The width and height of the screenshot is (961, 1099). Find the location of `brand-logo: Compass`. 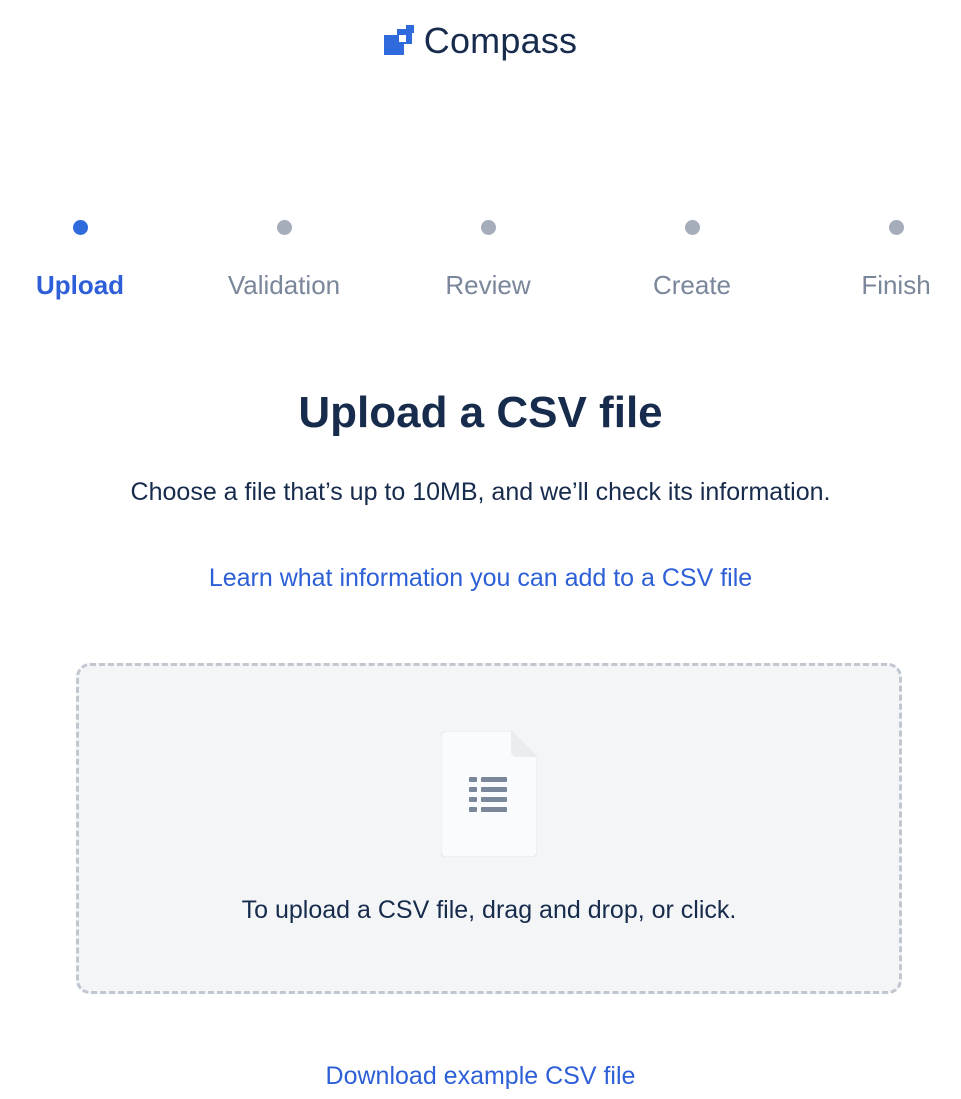

brand-logo: Compass is located at coordinates (480, 41).